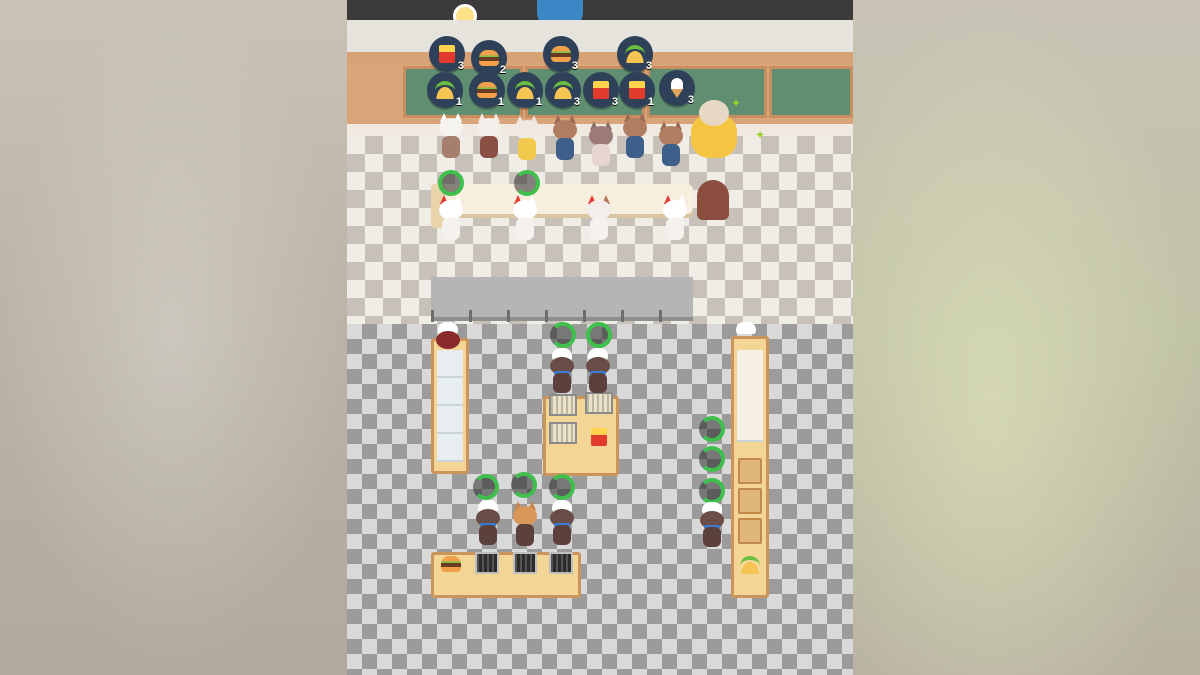 The width and height of the screenshot is (1200, 675). I want to click on order-bubble: 2, so click(489, 58).